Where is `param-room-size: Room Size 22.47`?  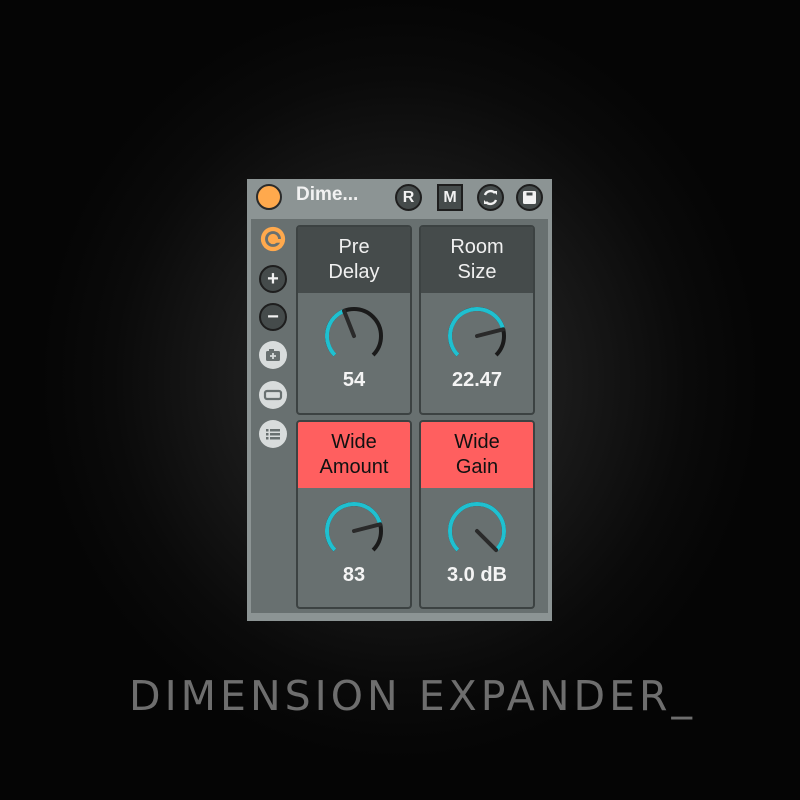
param-room-size: Room Size 22.47 is located at coordinates (477, 320).